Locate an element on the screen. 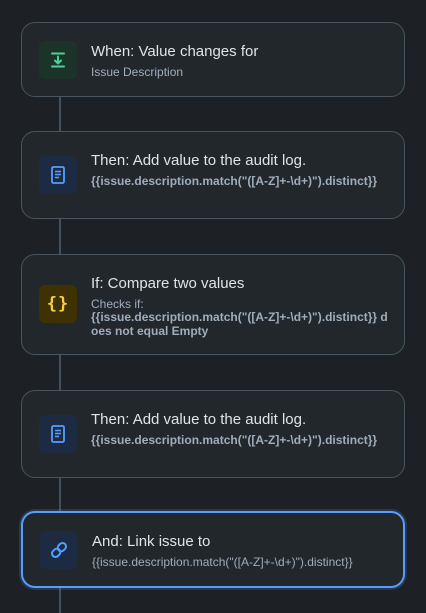  step-title: And: Link issue to is located at coordinates (151, 541).